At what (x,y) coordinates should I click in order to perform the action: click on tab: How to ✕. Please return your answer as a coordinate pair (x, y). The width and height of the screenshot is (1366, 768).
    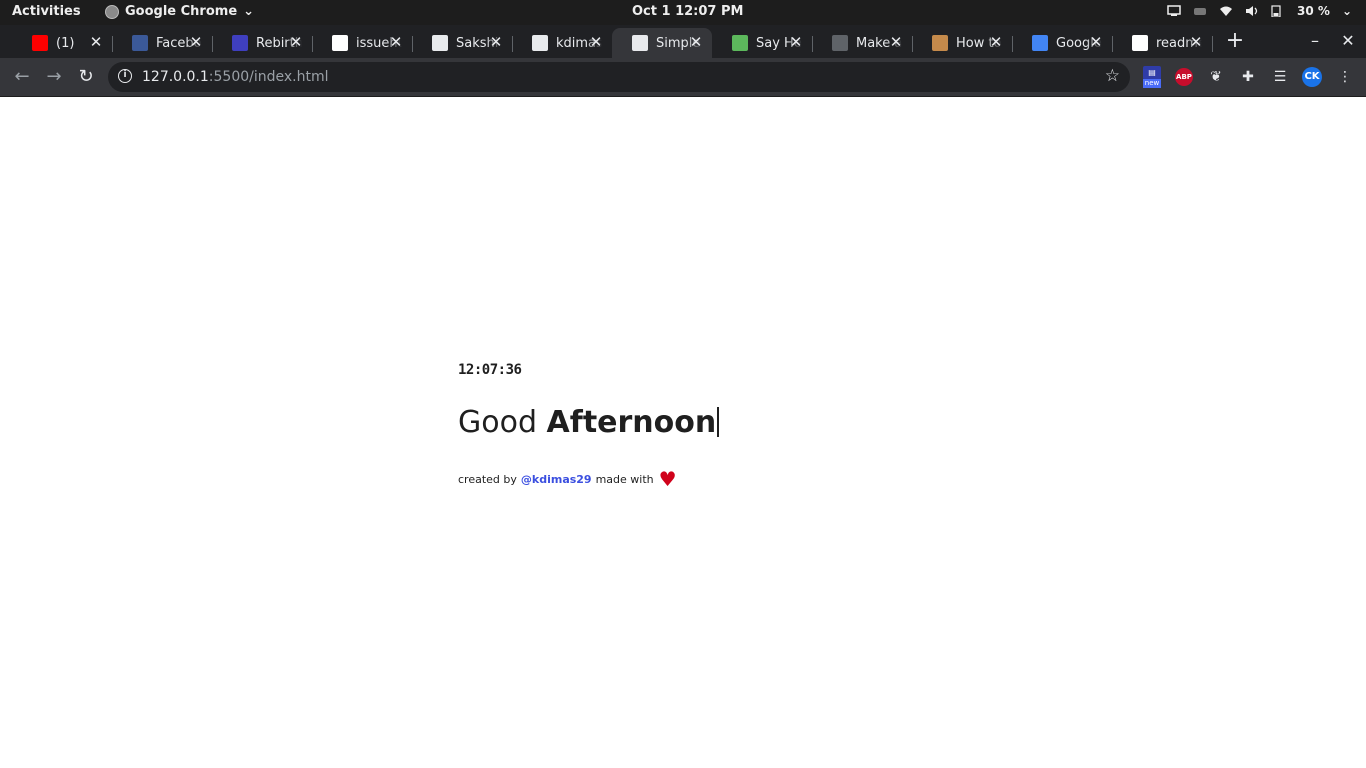
    Looking at the image, I should click on (962, 43).